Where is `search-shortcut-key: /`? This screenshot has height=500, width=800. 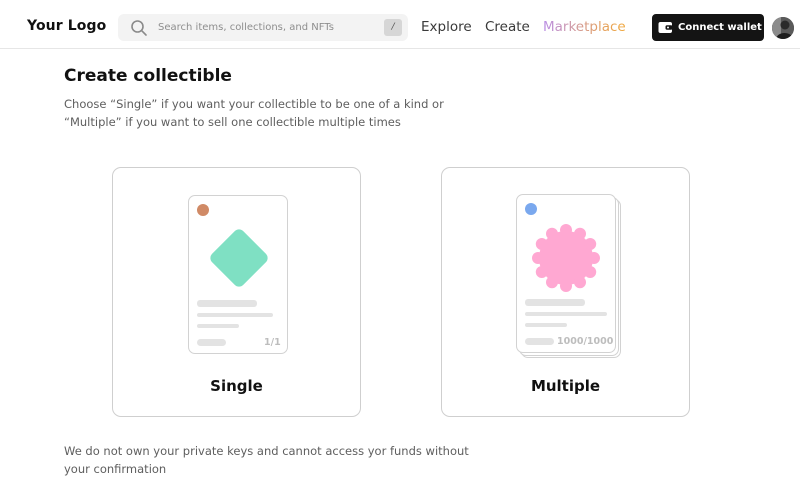
search-shortcut-key: / is located at coordinates (393, 27).